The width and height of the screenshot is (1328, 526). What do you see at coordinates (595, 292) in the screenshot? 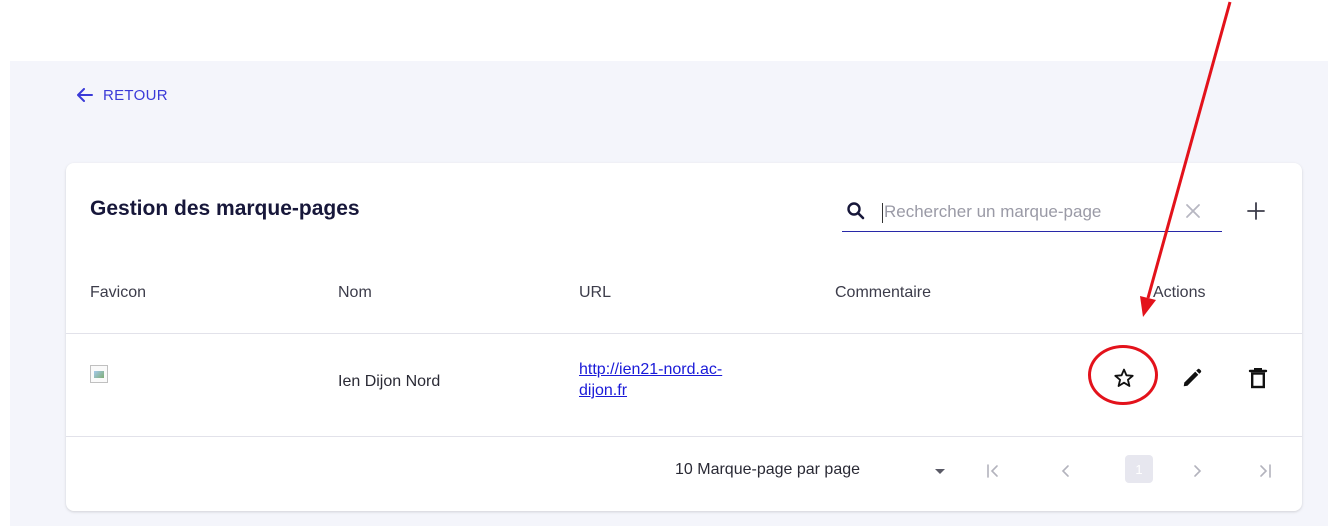
I see `column-header-url: URL` at bounding box center [595, 292].